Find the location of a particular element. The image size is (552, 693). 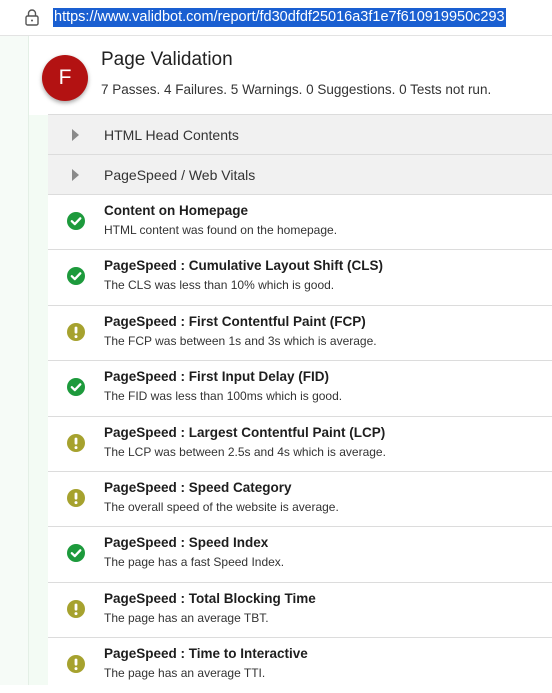

check-description: The page has a fast Speed Index. is located at coordinates (194, 562).